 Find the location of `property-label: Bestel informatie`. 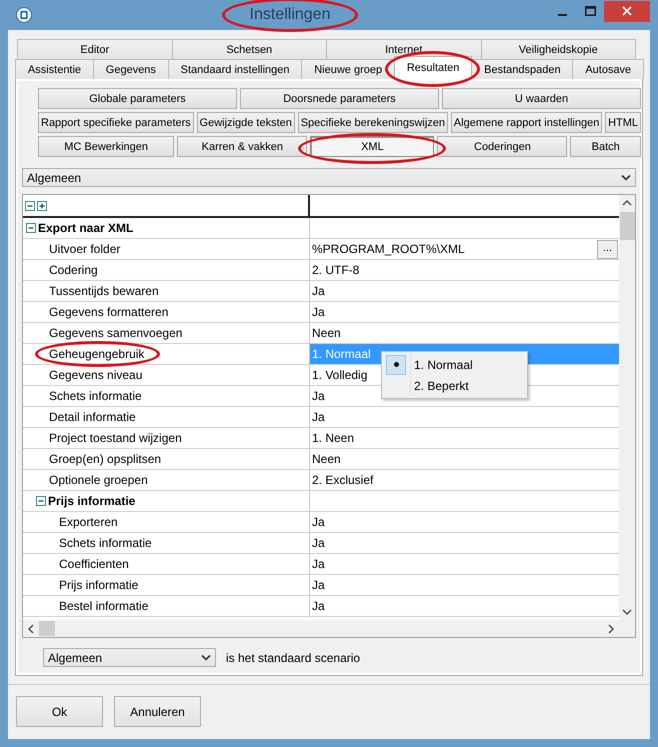

property-label: Bestel informatie is located at coordinates (103, 606).